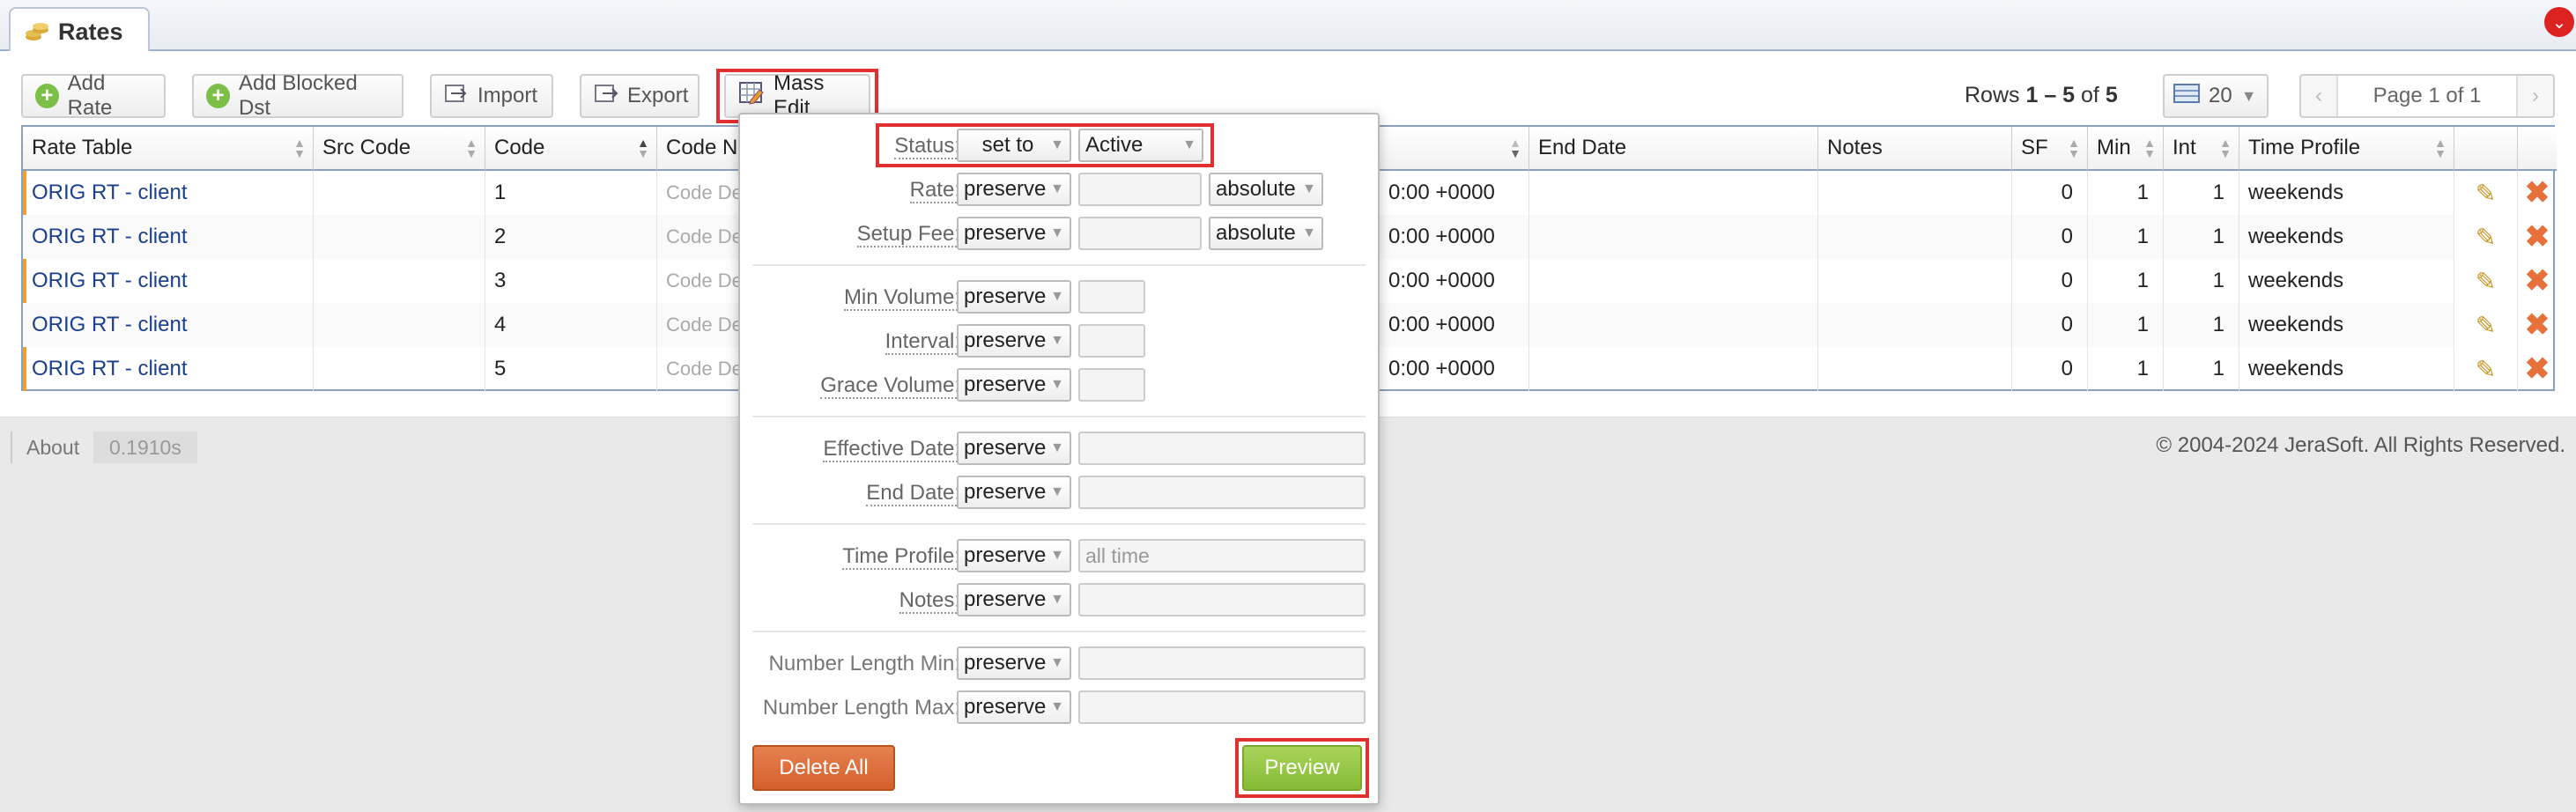 The height and width of the screenshot is (812, 2576). Describe the element at coordinates (1222, 448) in the screenshot. I see `effective-date-input` at that location.